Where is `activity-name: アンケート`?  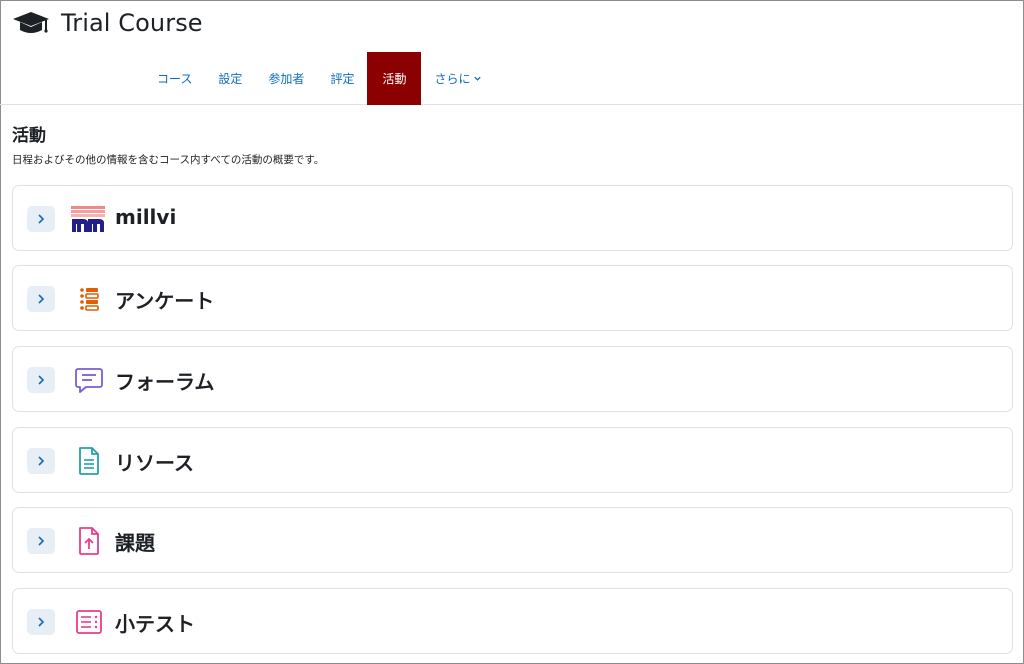
activity-name: アンケート is located at coordinates (164, 299).